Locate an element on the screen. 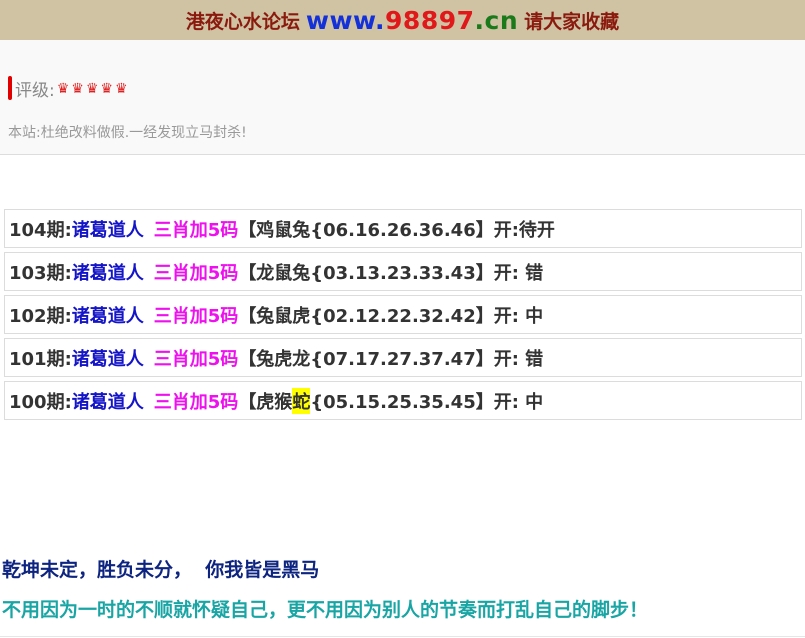 The height and width of the screenshot is (638, 805). prediction-row: 101期: 诸葛道人 三肖加5码 【兔虎龙{07.17.27.37.47】开: 错 is located at coordinates (403, 357).